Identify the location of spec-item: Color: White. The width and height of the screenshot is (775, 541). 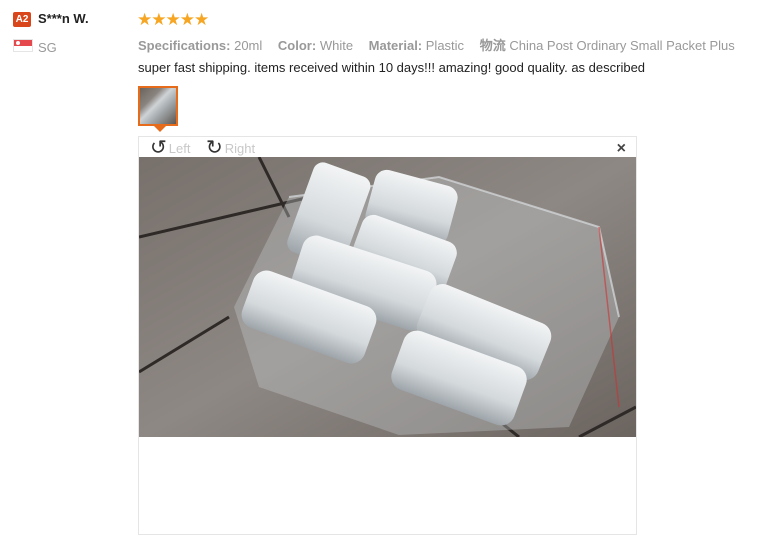
(315, 45).